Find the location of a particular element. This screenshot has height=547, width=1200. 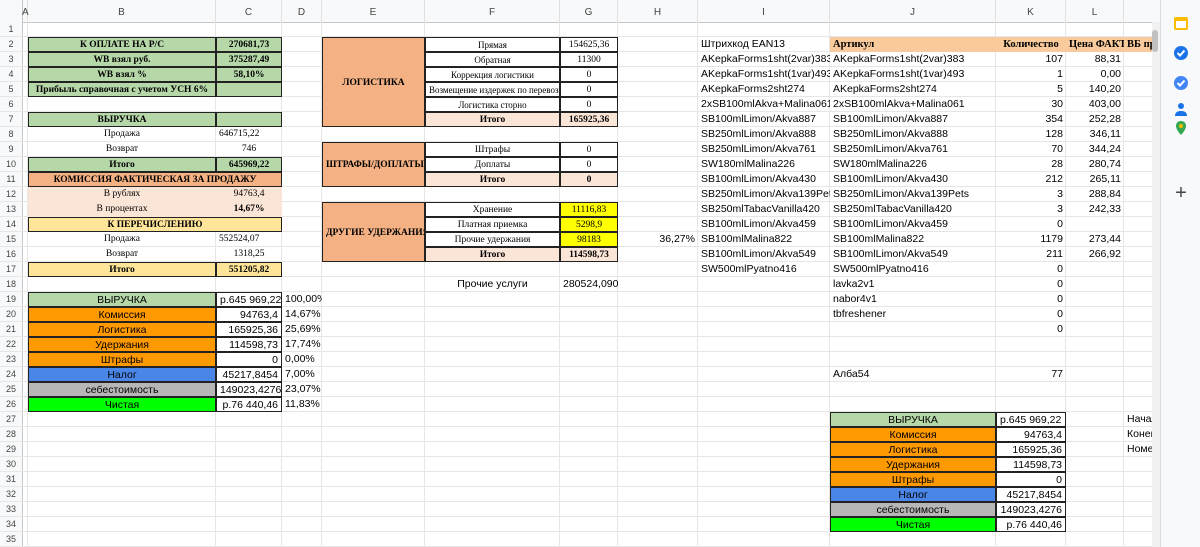

article-name: SB100mlLimon/Akva430 is located at coordinates (913, 179).